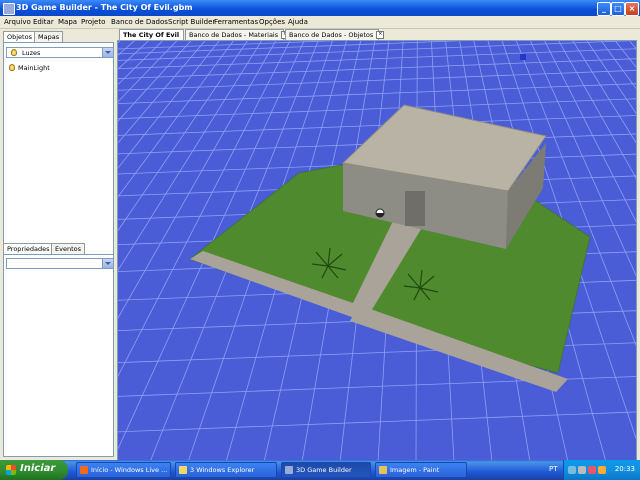  What do you see at coordinates (298, 22) in the screenshot?
I see `menu-ajuda: Ajuda` at bounding box center [298, 22].